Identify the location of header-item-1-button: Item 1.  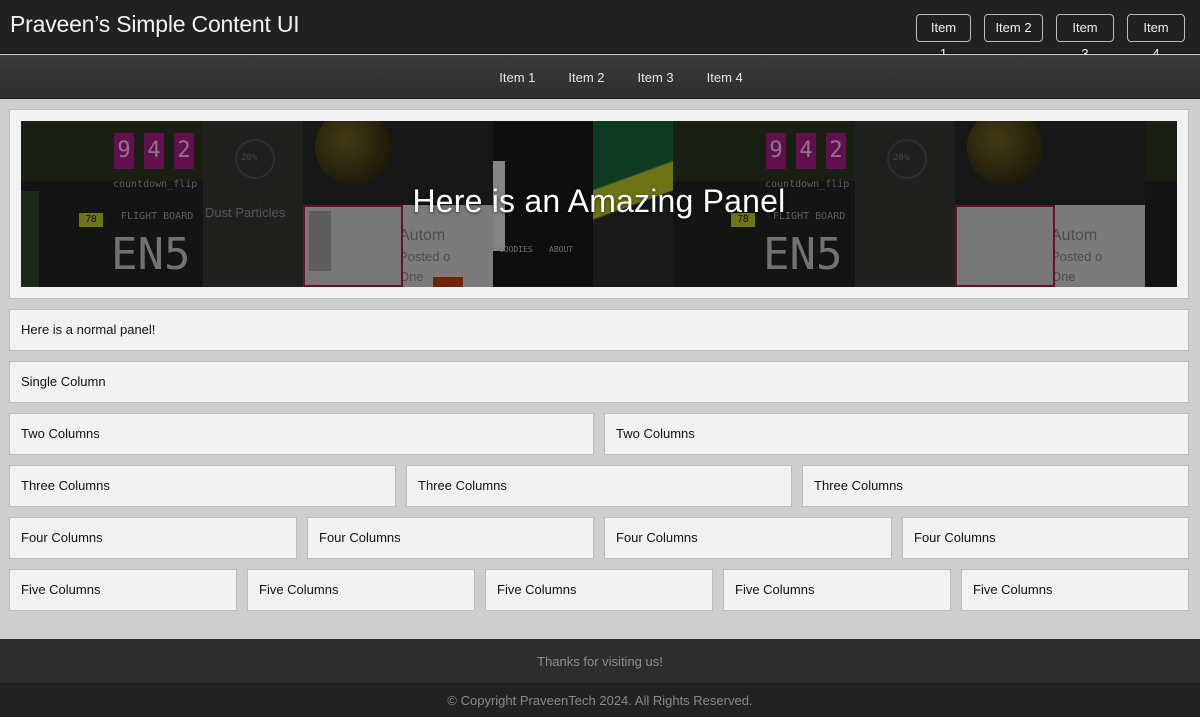
(943, 37).